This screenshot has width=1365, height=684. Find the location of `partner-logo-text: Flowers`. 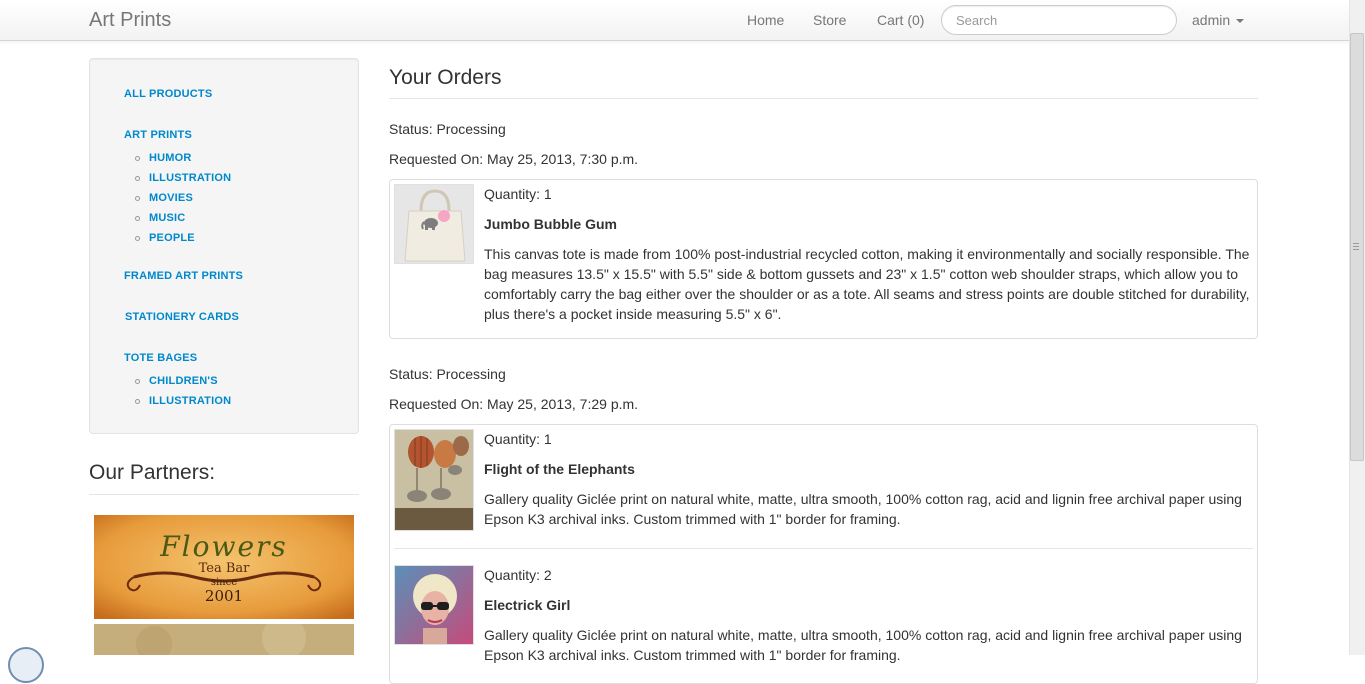

partner-logo-text: Flowers is located at coordinates (223, 546).